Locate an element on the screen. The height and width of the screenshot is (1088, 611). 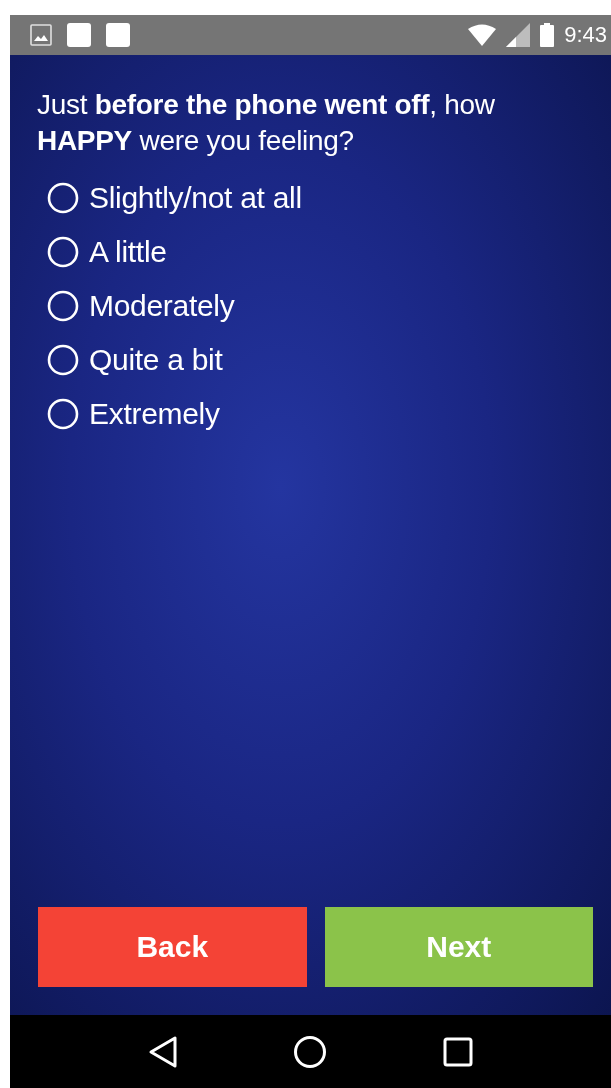
back-button: Back is located at coordinates (172, 947).